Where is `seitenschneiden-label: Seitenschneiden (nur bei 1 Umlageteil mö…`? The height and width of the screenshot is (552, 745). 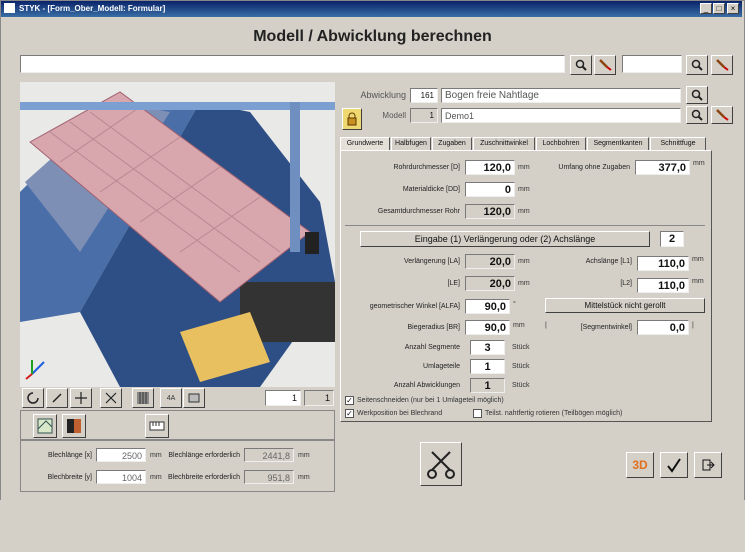 seitenschneiden-label: Seitenschneiden (nur bei 1 Umlageteil mö… is located at coordinates (430, 400).